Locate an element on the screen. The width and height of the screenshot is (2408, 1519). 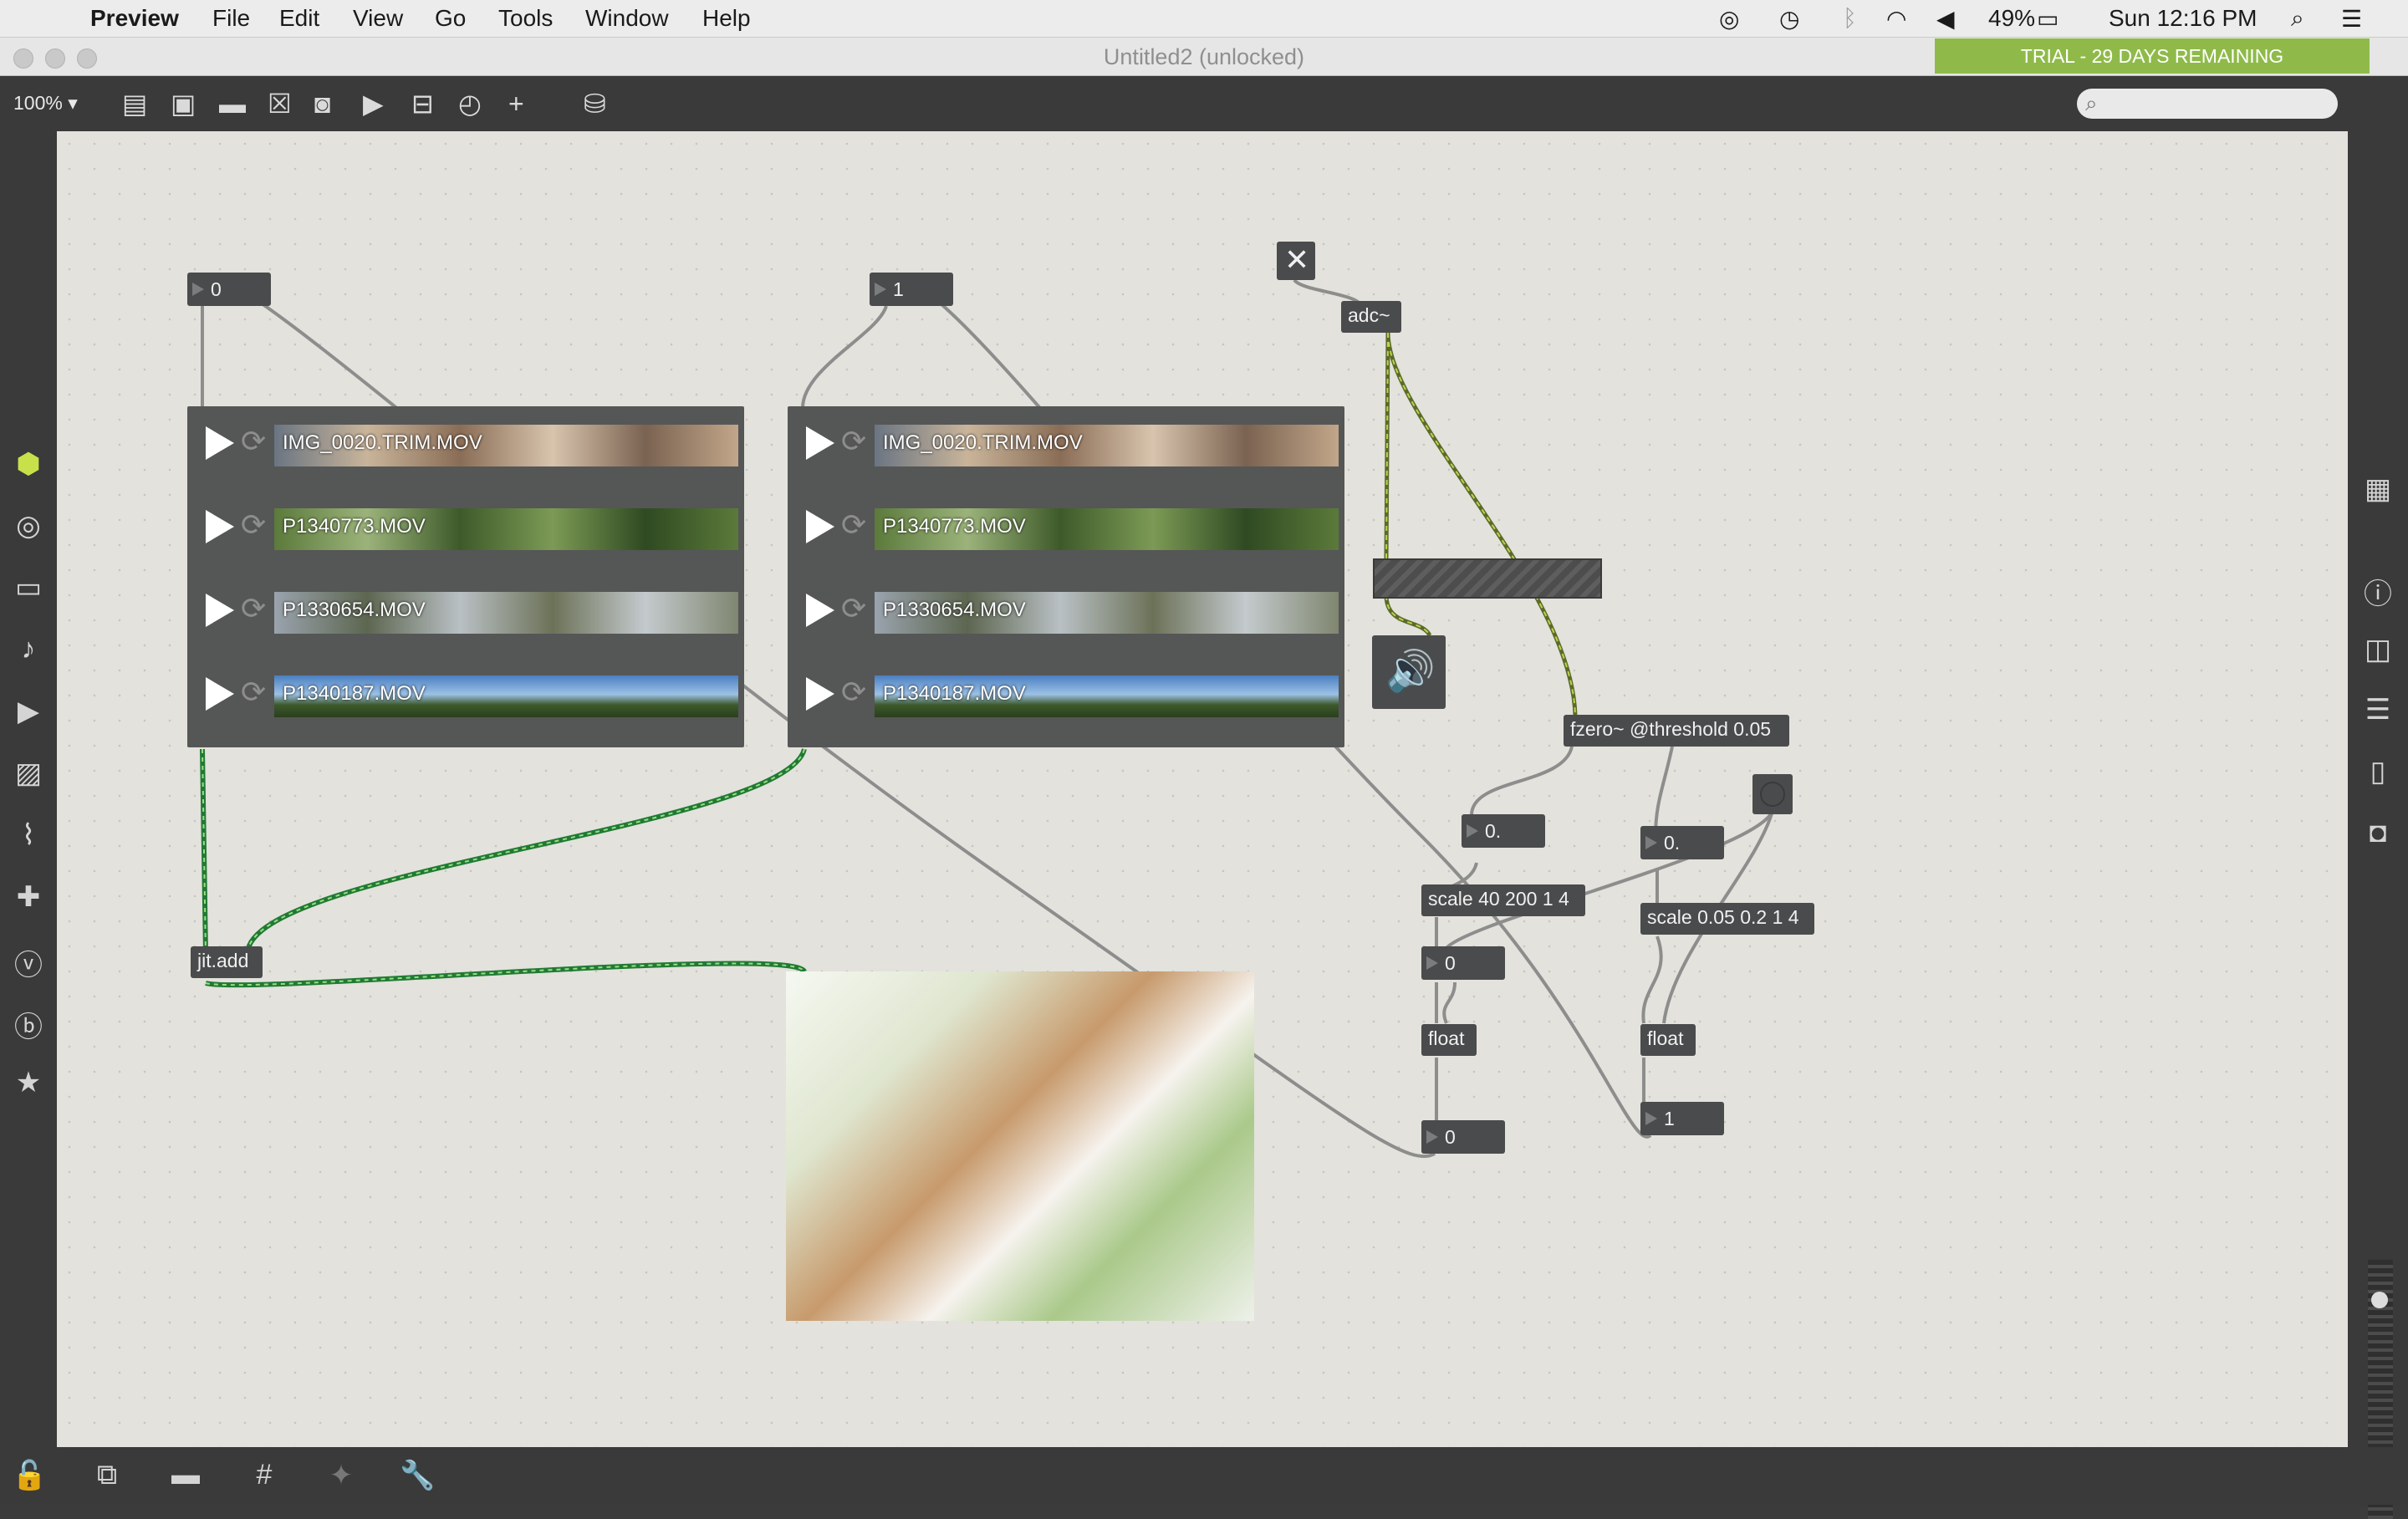
number-box-scale1: 0 is located at coordinates (1463, 963).